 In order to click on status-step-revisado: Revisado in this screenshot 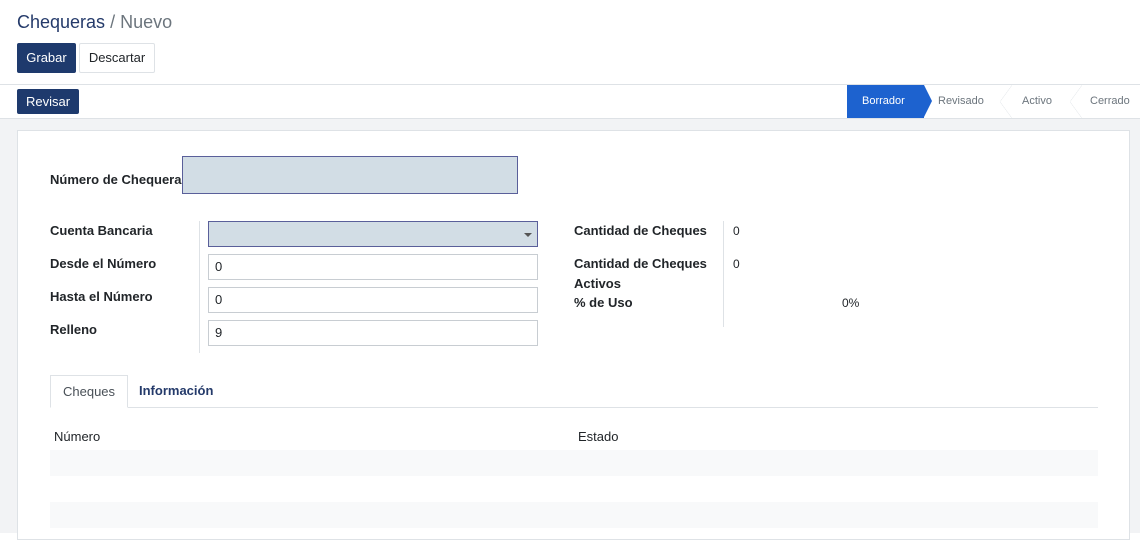, I will do `click(962, 101)`.